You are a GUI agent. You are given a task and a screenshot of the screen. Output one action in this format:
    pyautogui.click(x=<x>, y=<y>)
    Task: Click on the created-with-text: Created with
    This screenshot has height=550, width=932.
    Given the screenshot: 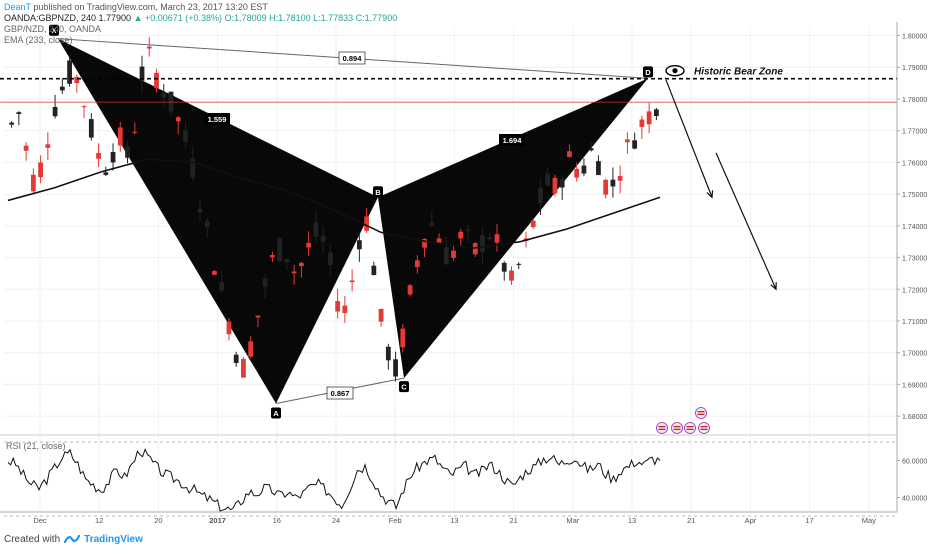 What is the action you would take?
    pyautogui.click(x=32, y=539)
    